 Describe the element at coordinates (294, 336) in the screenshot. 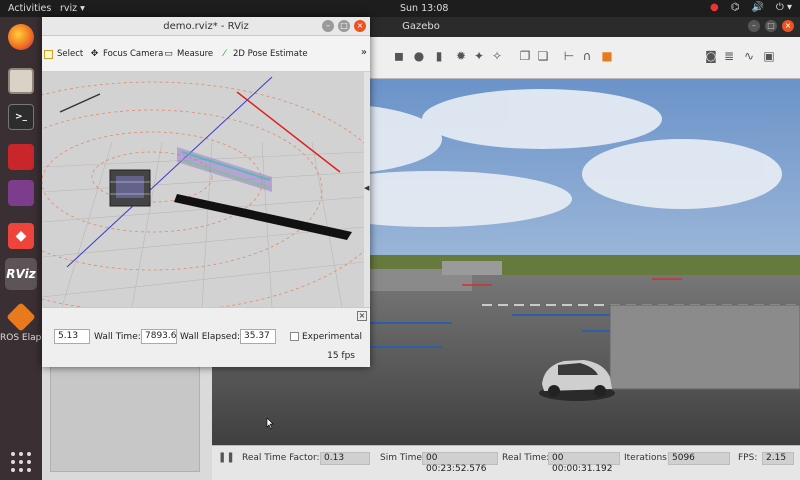

I see `experimental-checkbox` at that location.